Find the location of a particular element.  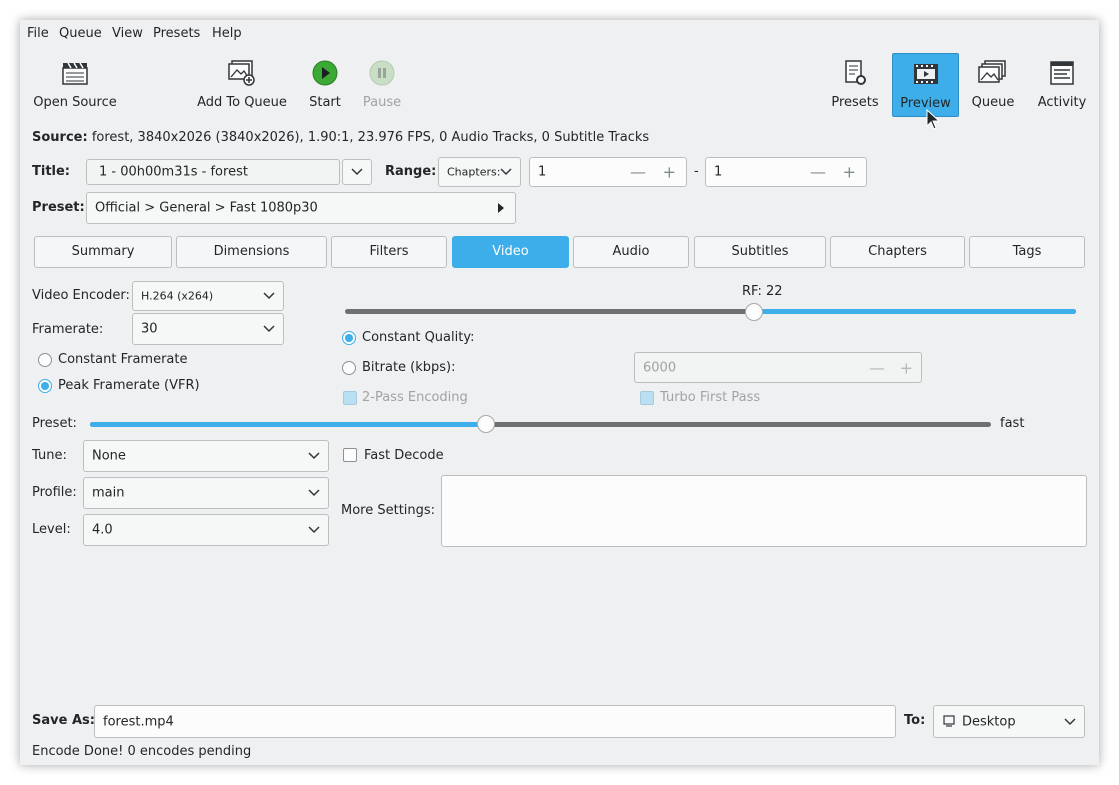

tune-select: None is located at coordinates (206, 456).